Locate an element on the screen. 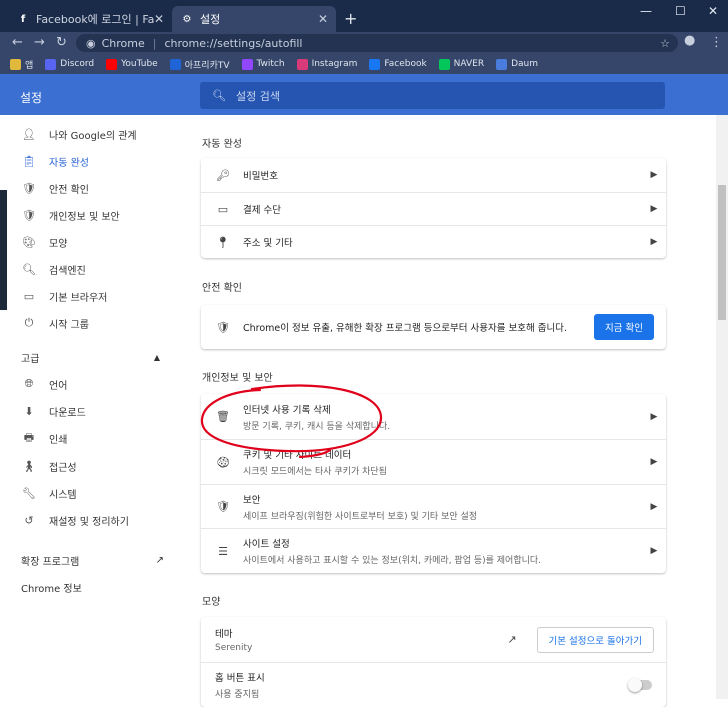 This screenshot has width=728, height=707. sidebar-item-downloads: ⬇ 다운로드 is located at coordinates (95, 411).